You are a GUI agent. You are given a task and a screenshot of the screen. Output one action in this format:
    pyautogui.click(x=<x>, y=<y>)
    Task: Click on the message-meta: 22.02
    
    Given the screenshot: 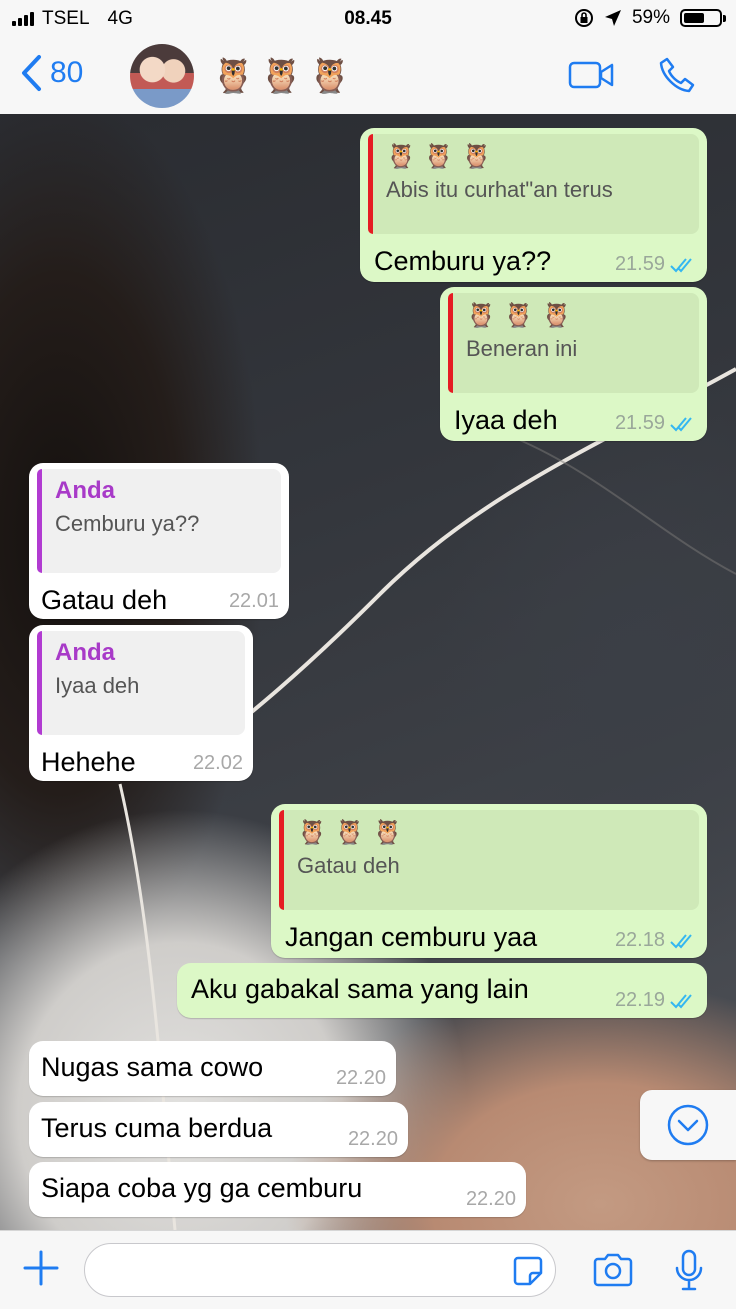 What is the action you would take?
    pyautogui.click(x=218, y=763)
    